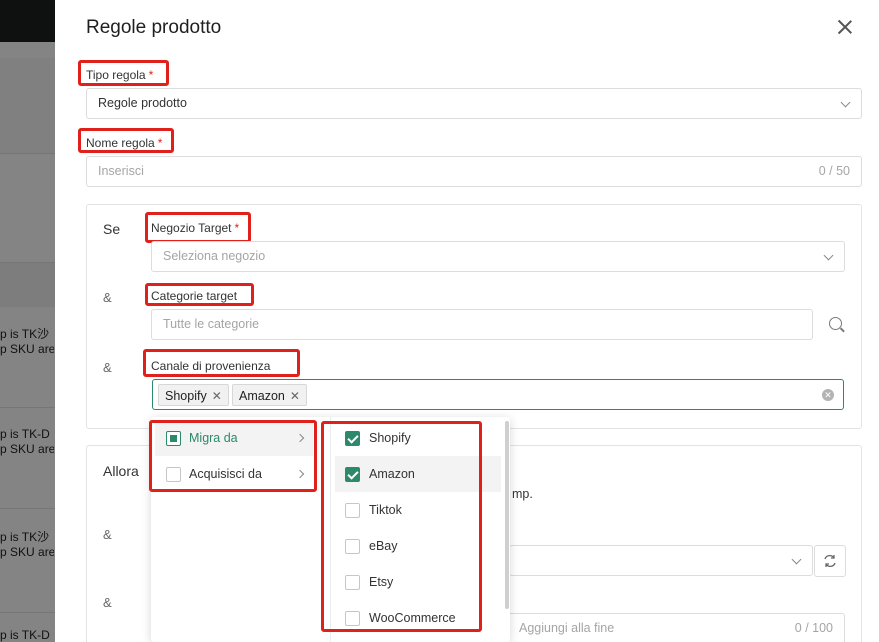  I want to click on rule-name-input: Inserisci 0 / 50, so click(474, 171).